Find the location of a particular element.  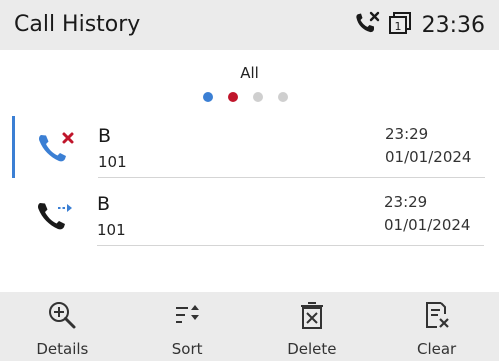

sort-label: Sort is located at coordinates (187, 349).